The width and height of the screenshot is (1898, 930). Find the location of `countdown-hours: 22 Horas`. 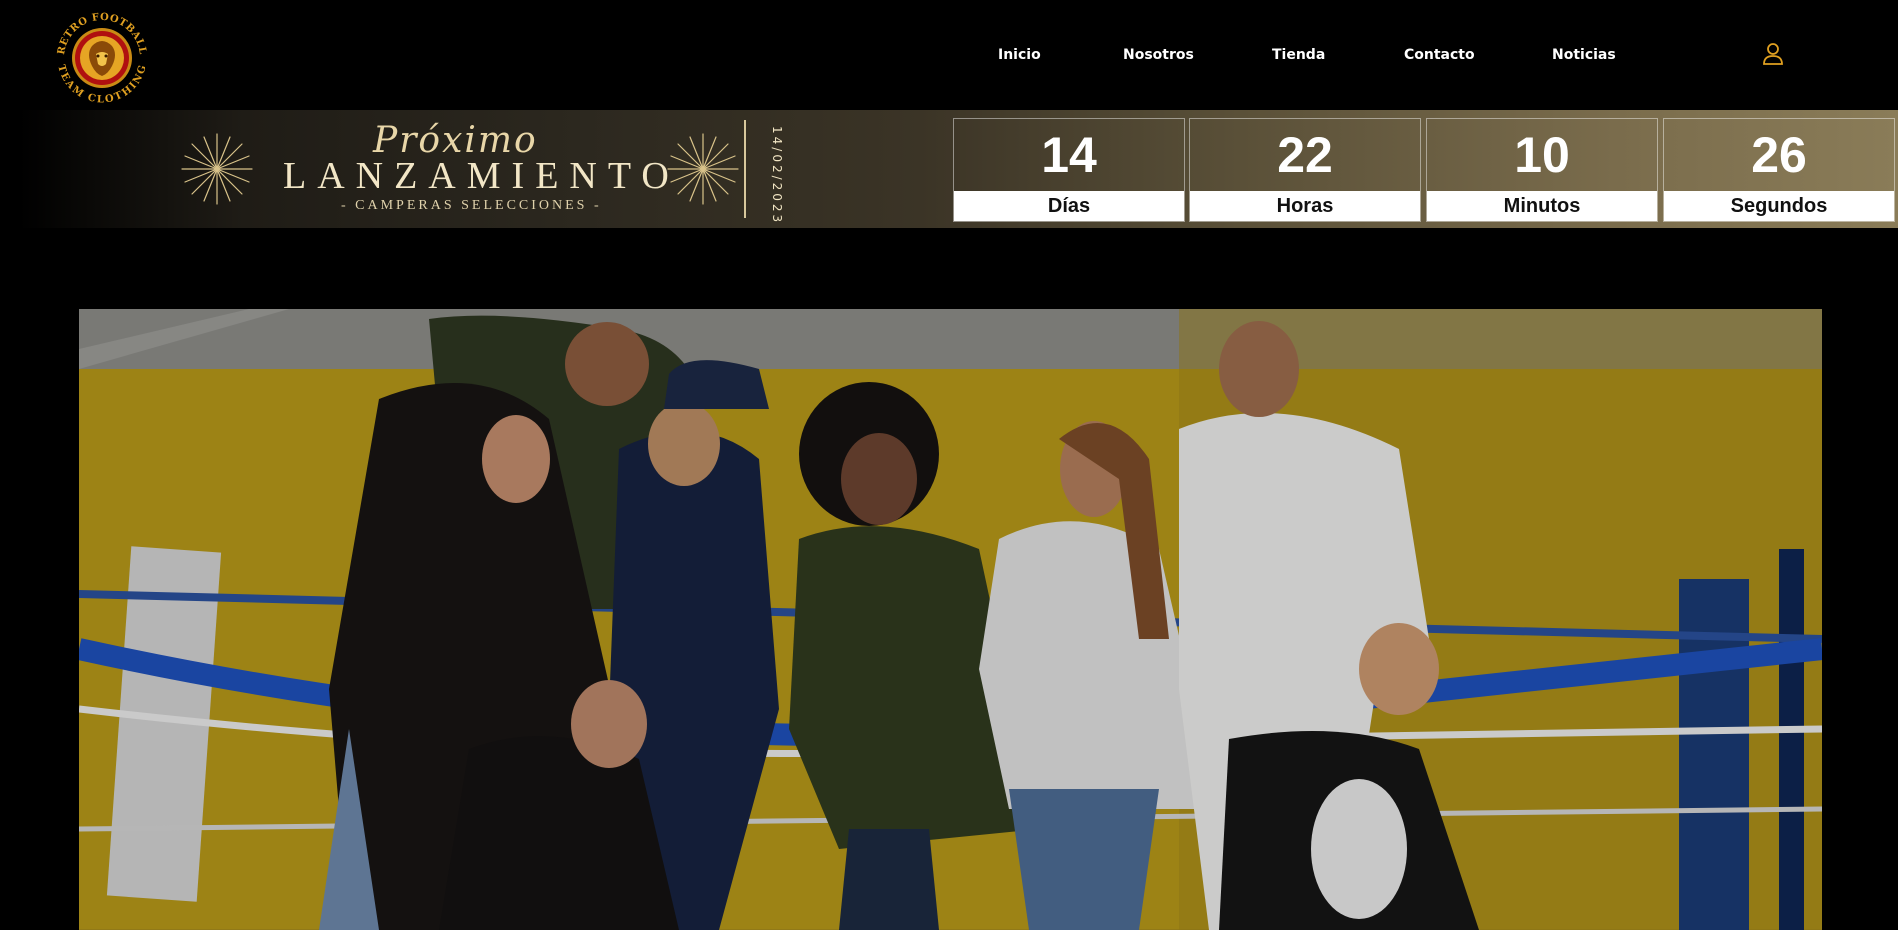

countdown-hours: 22 Horas is located at coordinates (1305, 170).